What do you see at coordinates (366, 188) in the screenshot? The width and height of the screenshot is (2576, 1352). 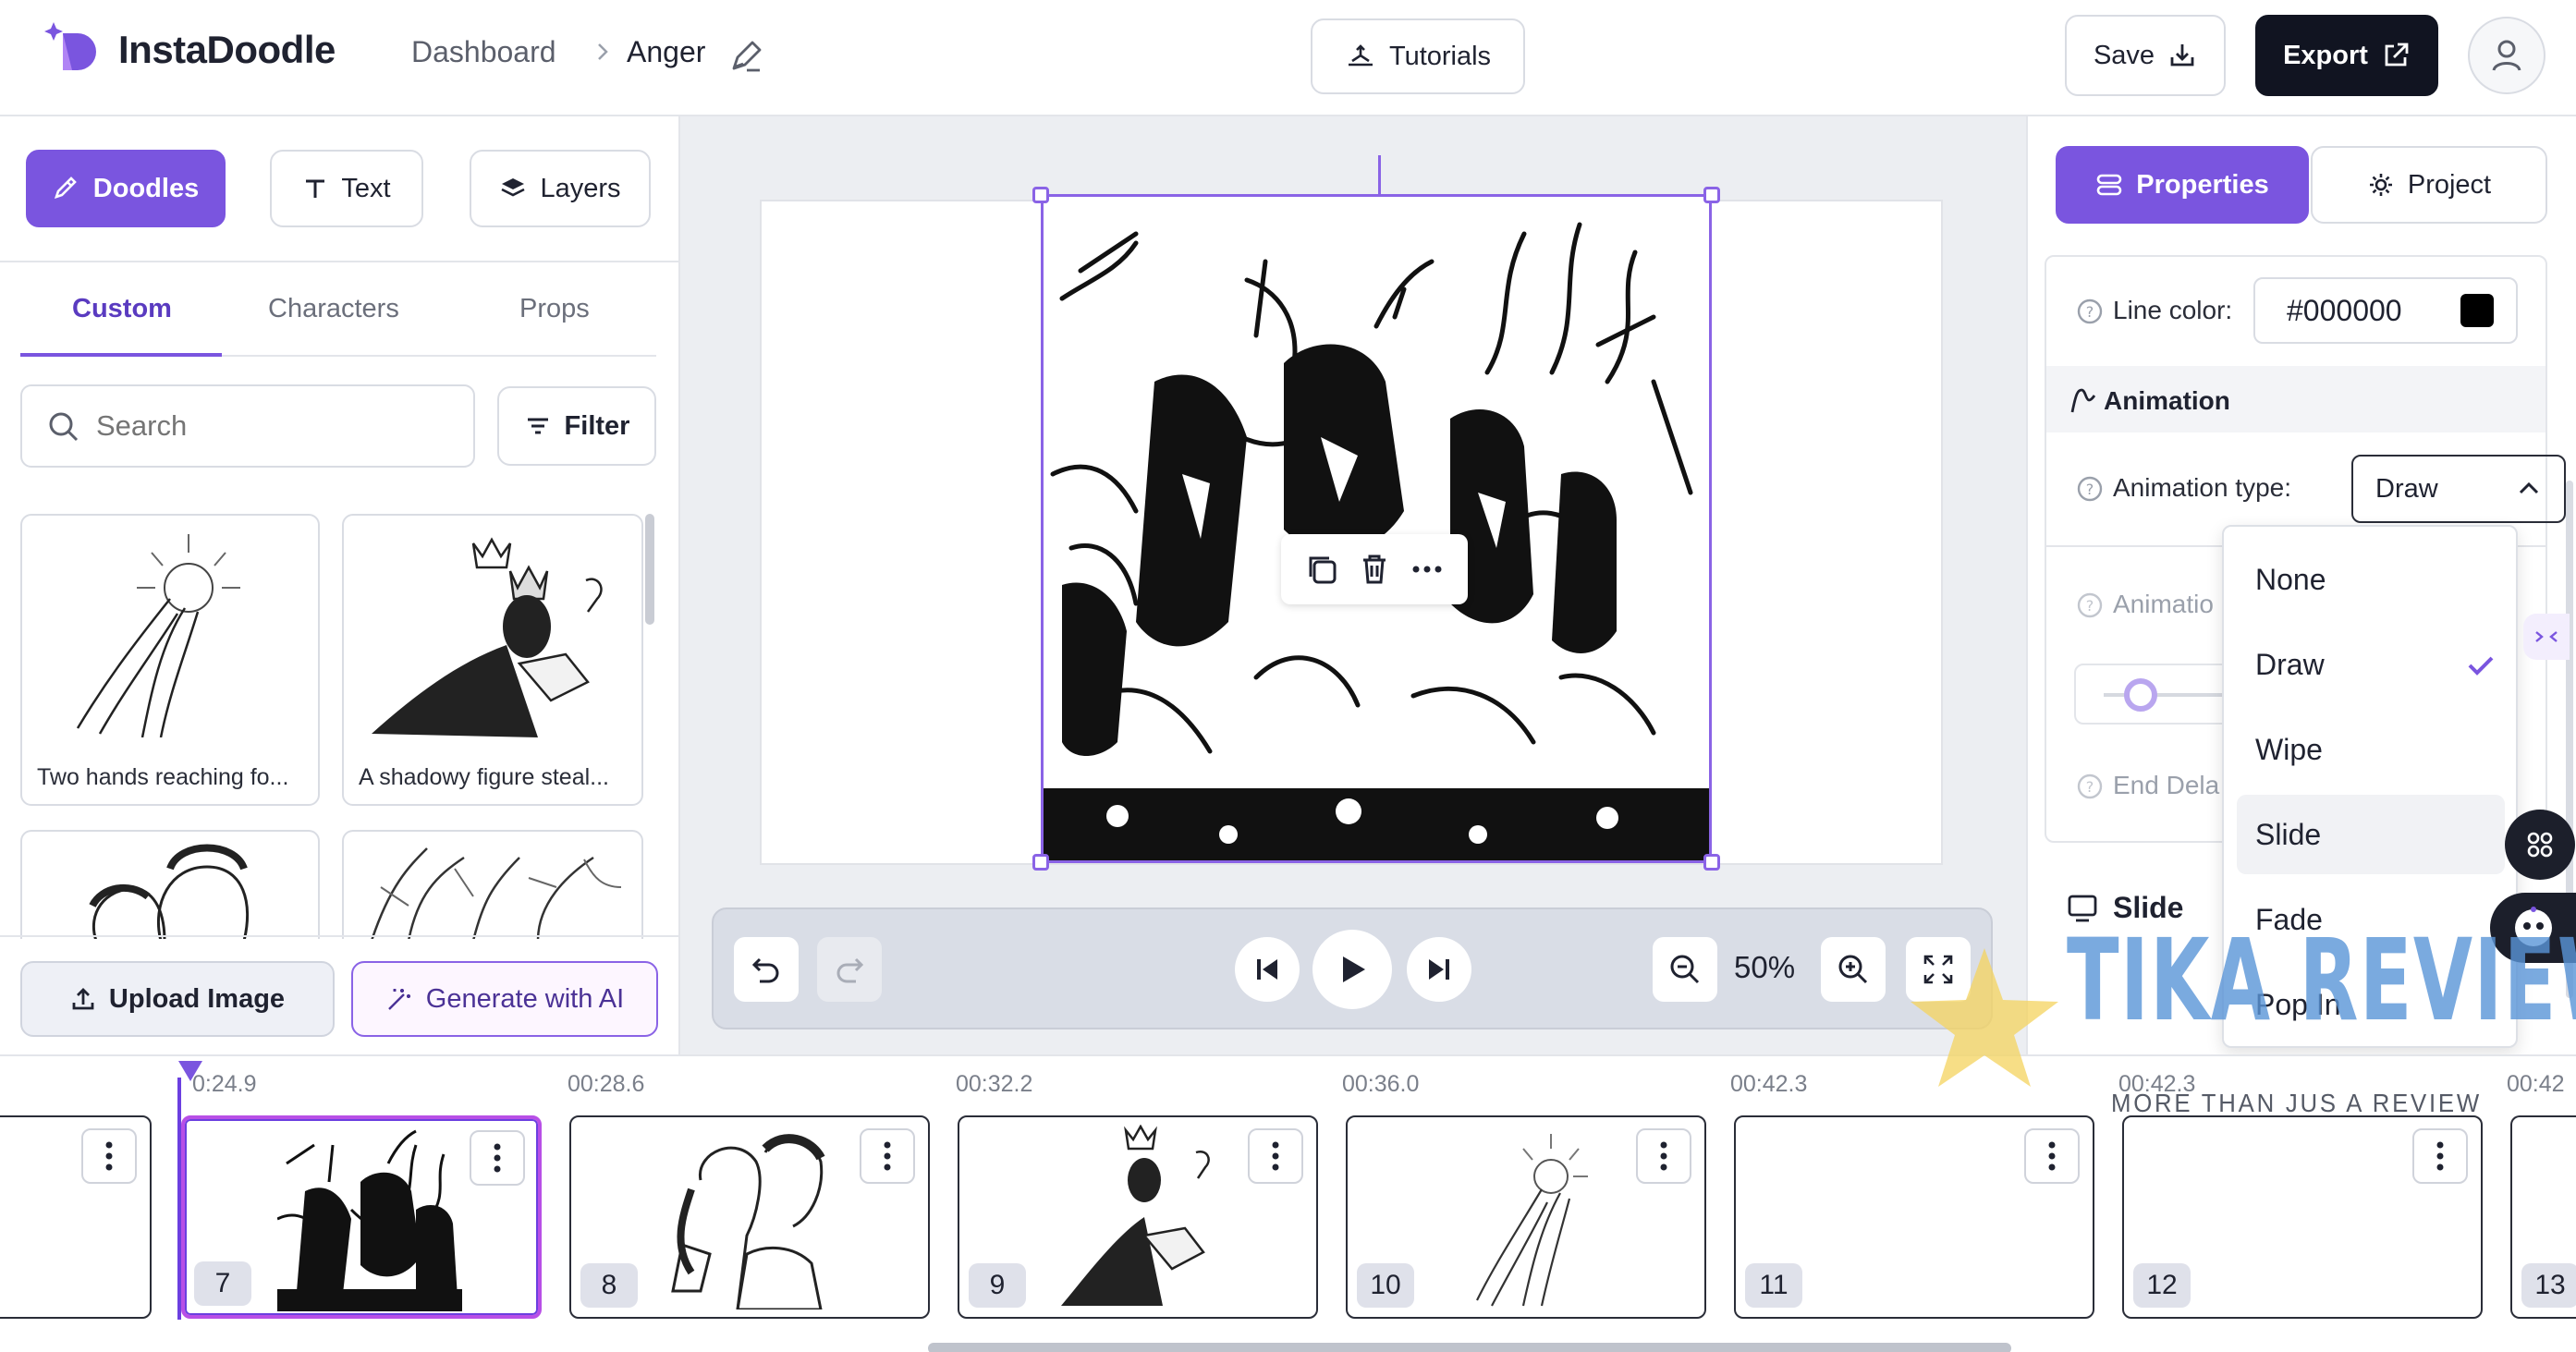 I see `tab-text-label: Text` at bounding box center [366, 188].